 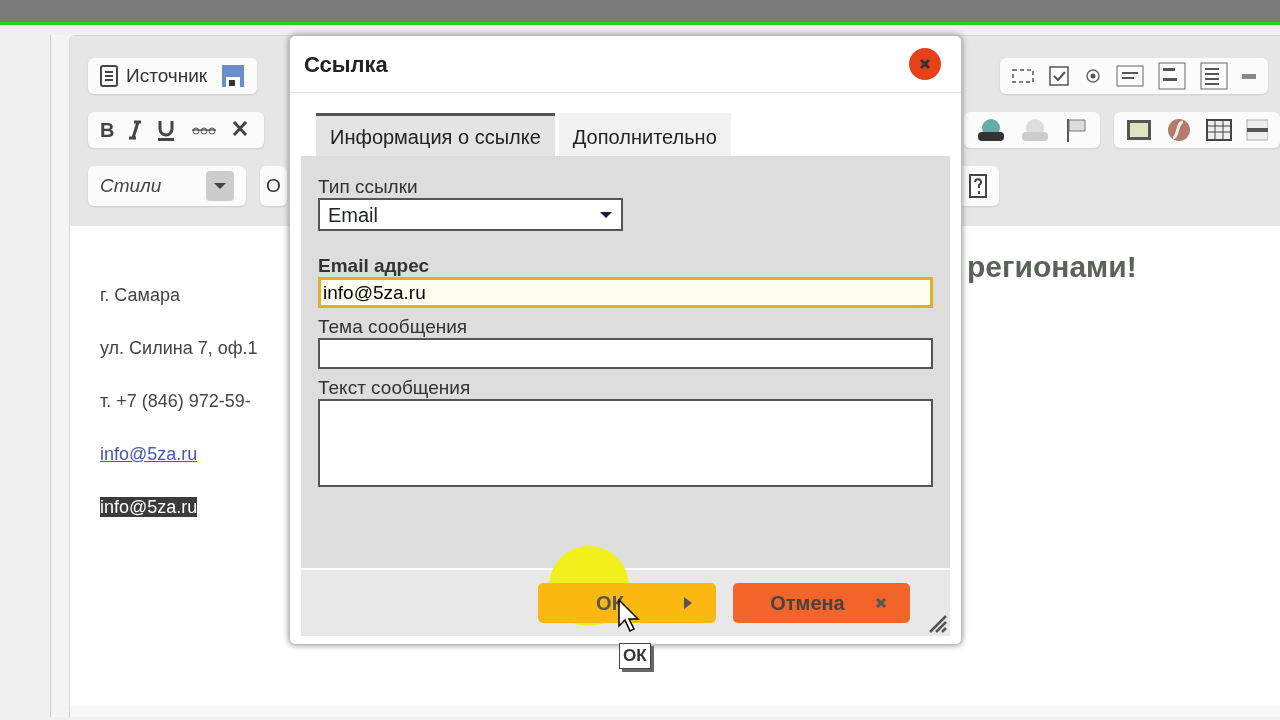 I want to click on tab: Информация о ссылке, so click(x=435, y=134).